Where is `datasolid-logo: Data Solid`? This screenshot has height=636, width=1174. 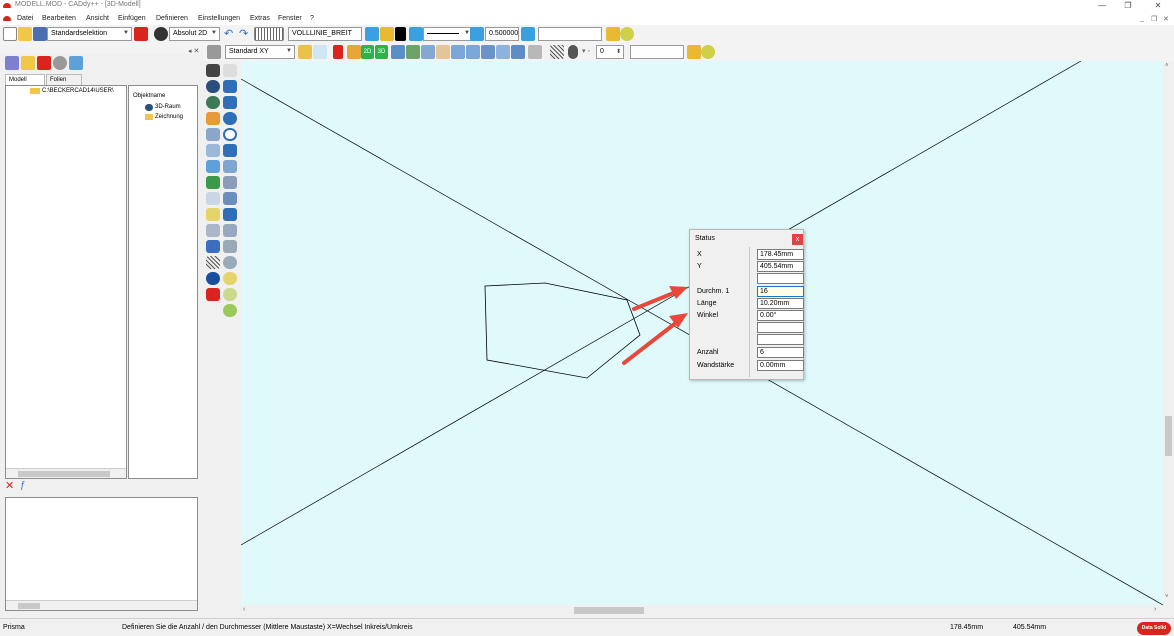
datasolid-logo: Data Solid is located at coordinates (1154, 628).